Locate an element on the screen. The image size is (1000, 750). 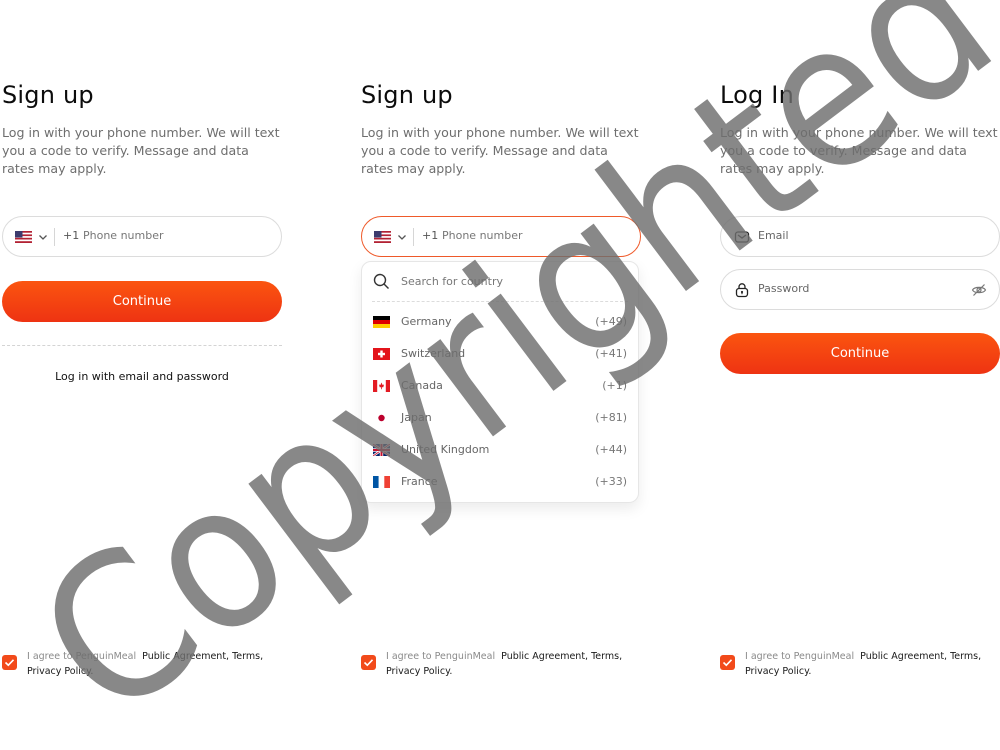
country-dial-code: (+41) is located at coordinates (611, 353).